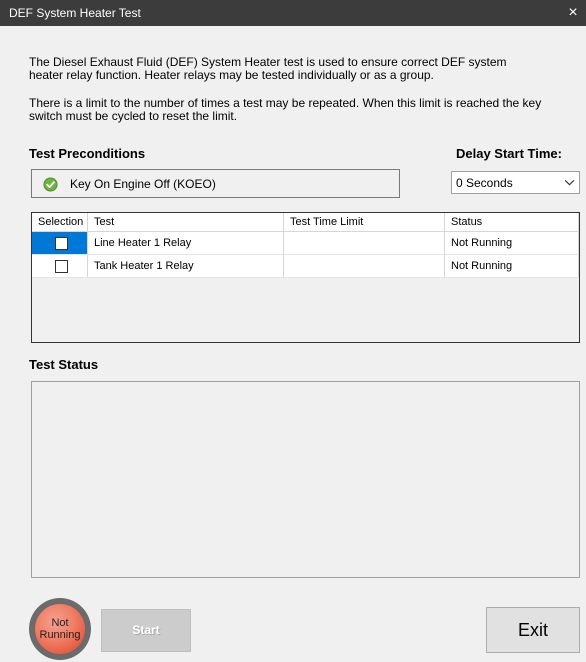 This screenshot has width=586, height=662. I want to click on column-header-test: Test, so click(185, 222).